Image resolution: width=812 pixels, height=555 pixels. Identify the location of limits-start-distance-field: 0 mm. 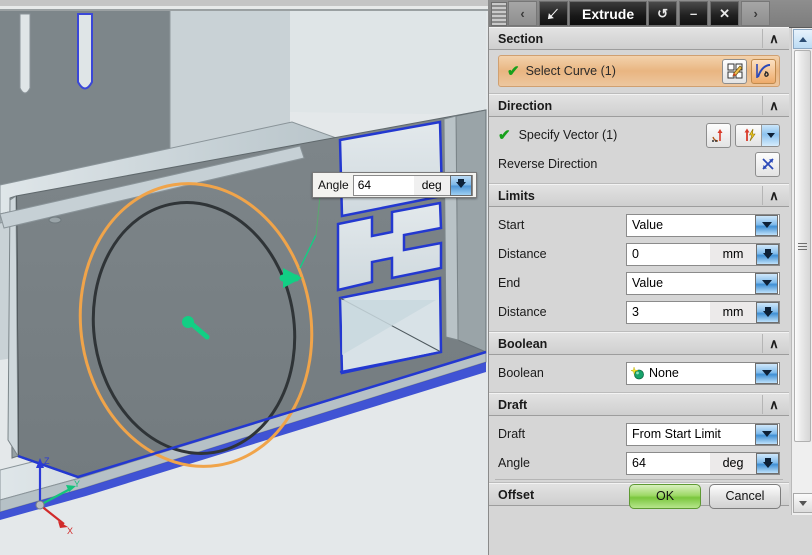
(703, 254).